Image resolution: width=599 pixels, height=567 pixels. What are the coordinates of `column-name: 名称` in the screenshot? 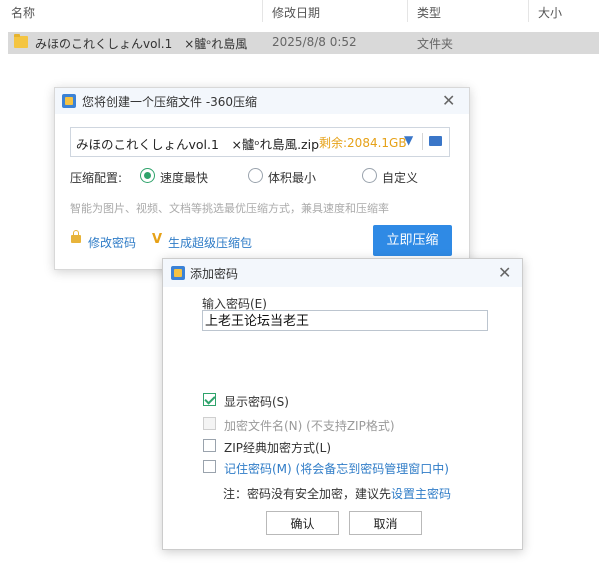 It's located at (23, 12).